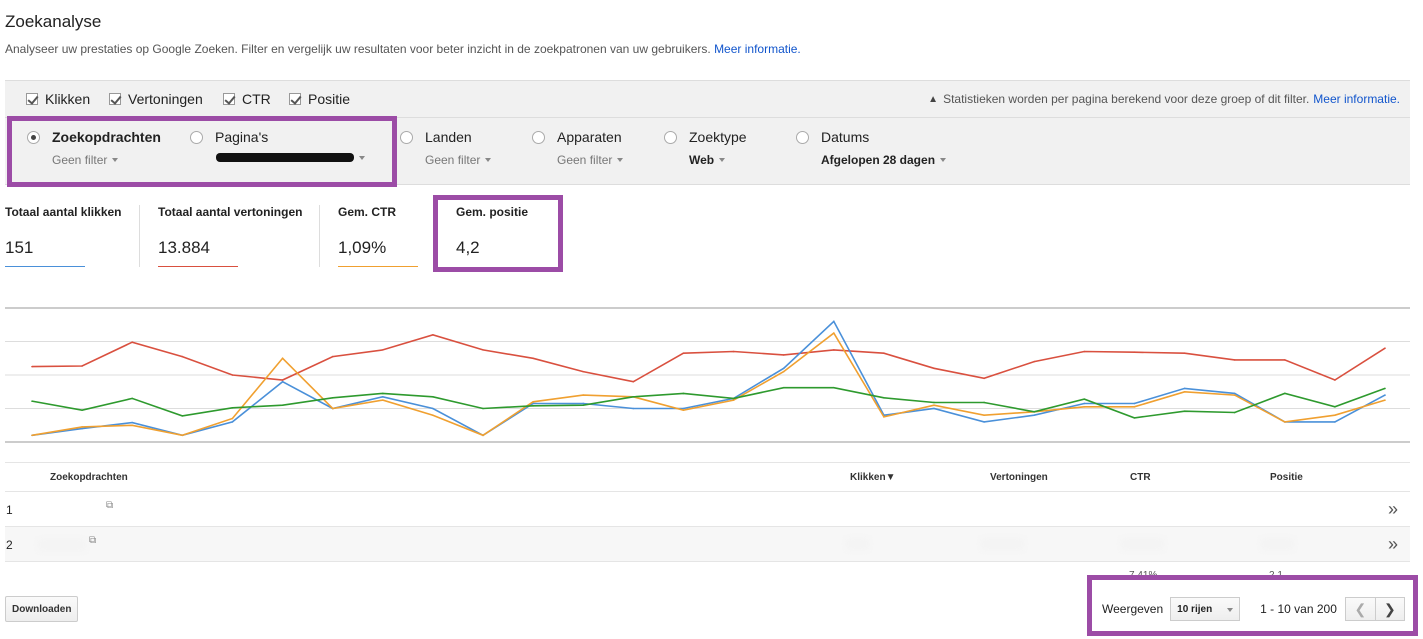 Image resolution: width=1423 pixels, height=639 pixels. I want to click on header-impressions: Vertoningen, so click(1019, 477).